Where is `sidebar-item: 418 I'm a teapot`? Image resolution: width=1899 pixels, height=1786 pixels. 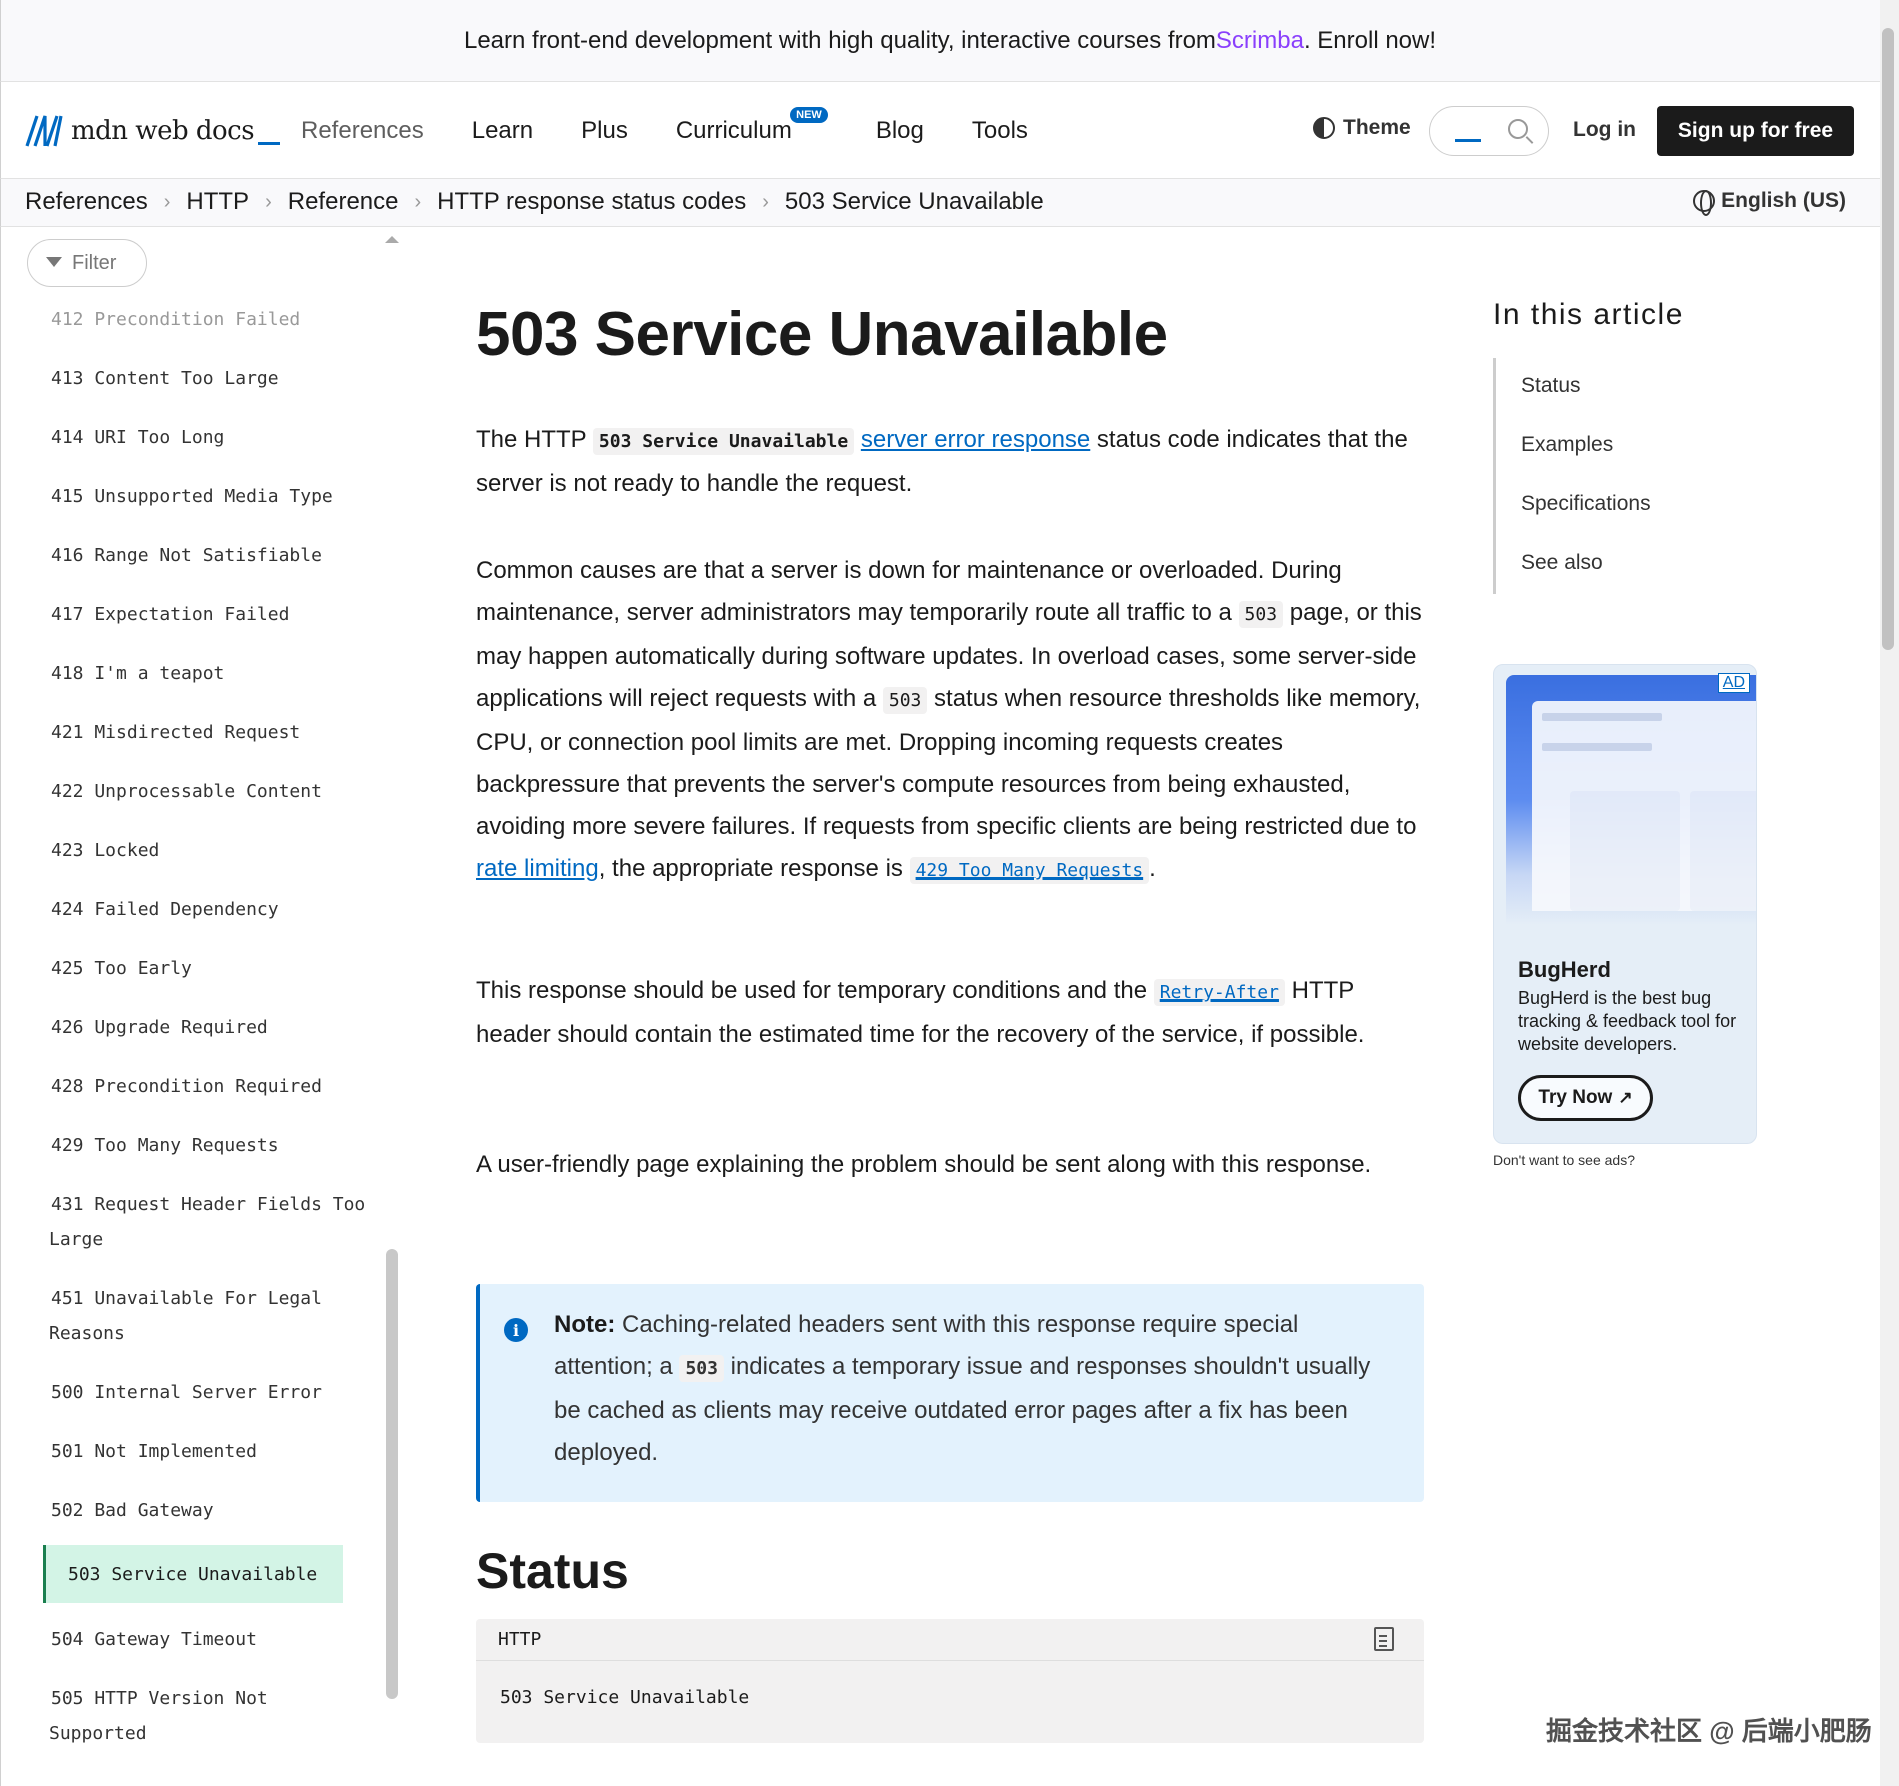
sidebar-item: 418 I'm a teapot is located at coordinates (216, 673).